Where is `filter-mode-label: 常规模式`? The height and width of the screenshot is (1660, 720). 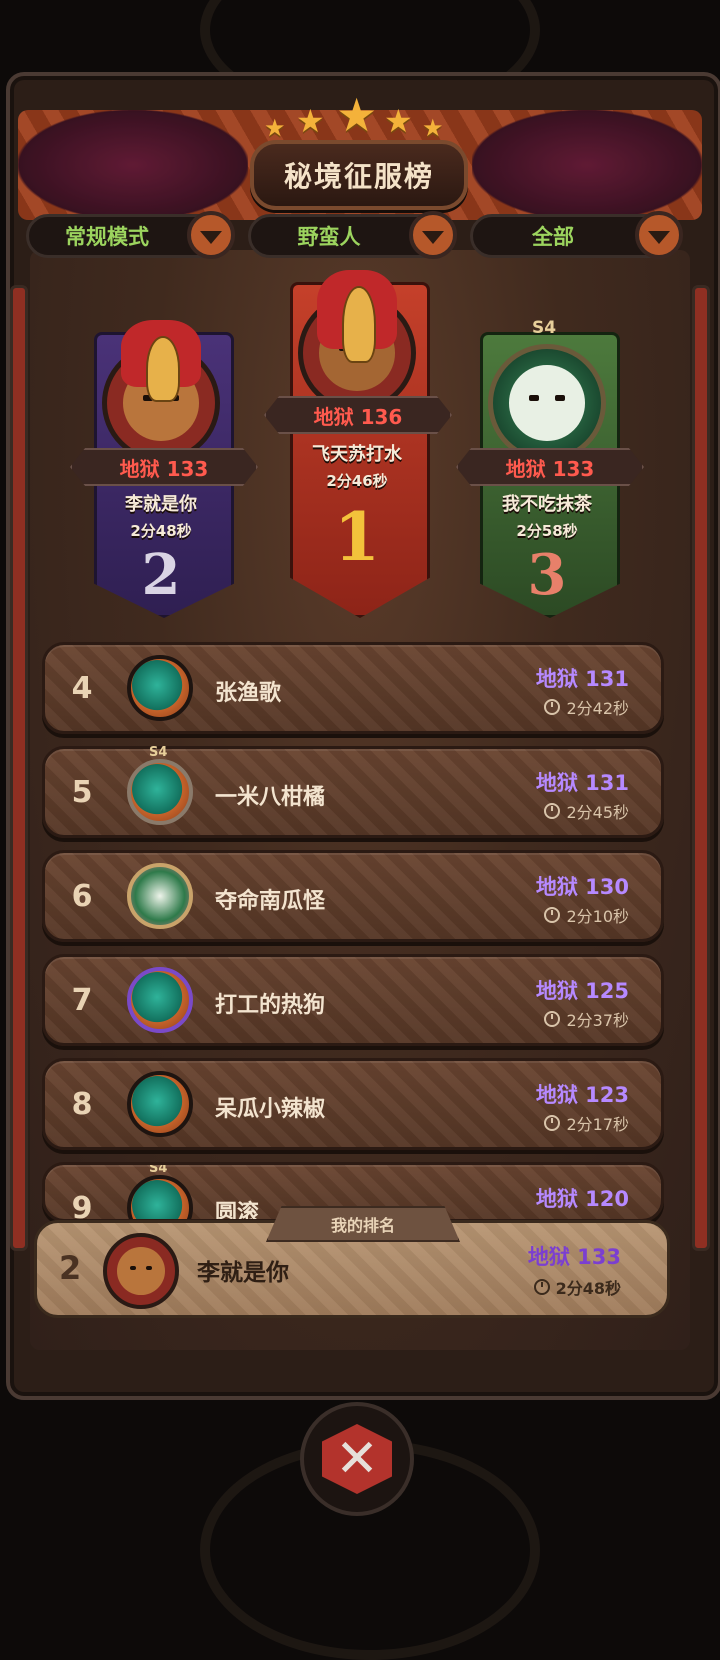 filter-mode-label: 常规模式 is located at coordinates (107, 237).